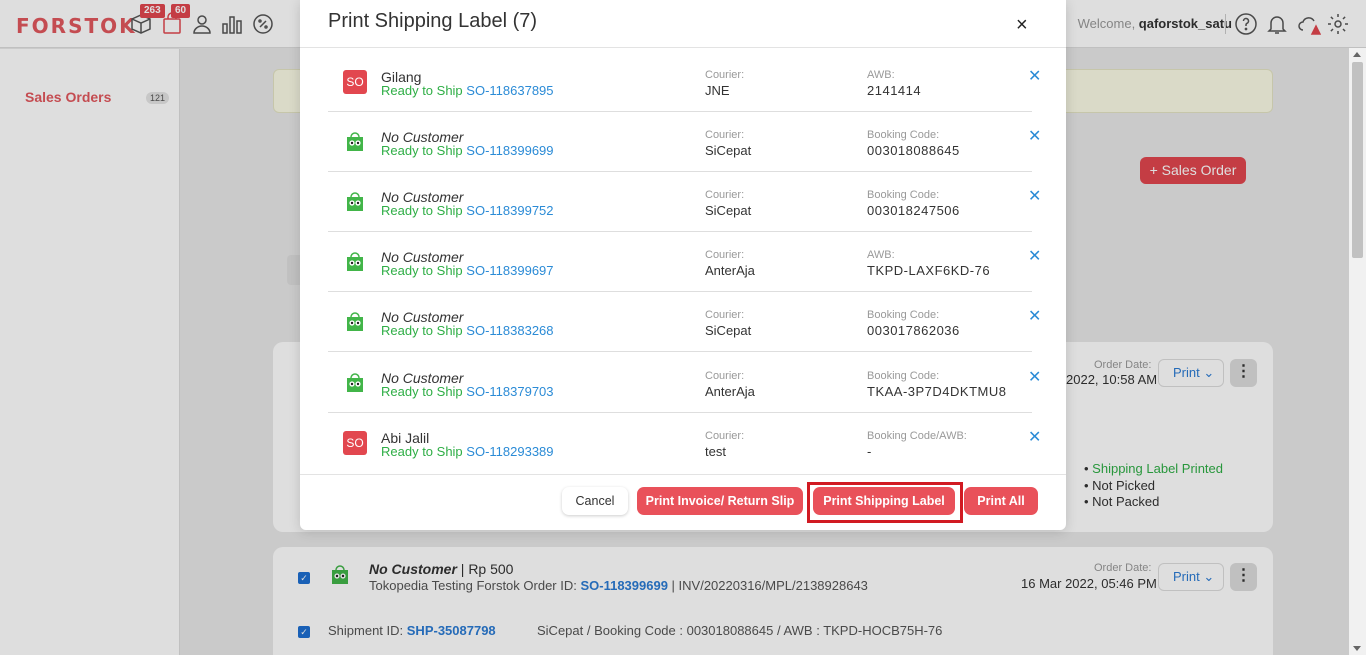 This screenshot has height=655, width=1366. I want to click on code-label: Booking Code/AWB:, so click(917, 436).